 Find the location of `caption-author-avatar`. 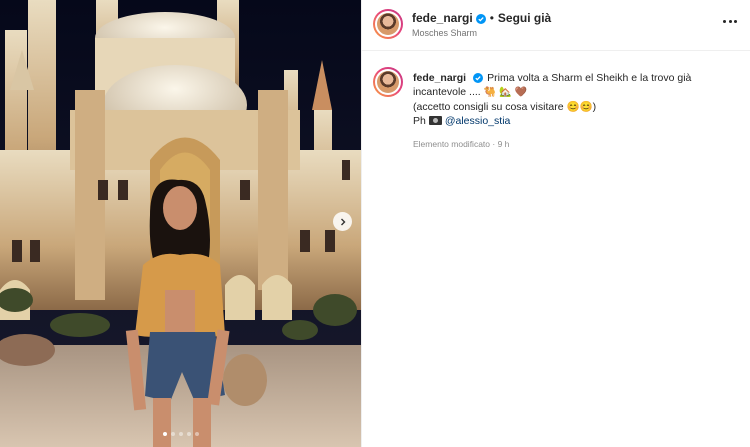

caption-author-avatar is located at coordinates (388, 82).